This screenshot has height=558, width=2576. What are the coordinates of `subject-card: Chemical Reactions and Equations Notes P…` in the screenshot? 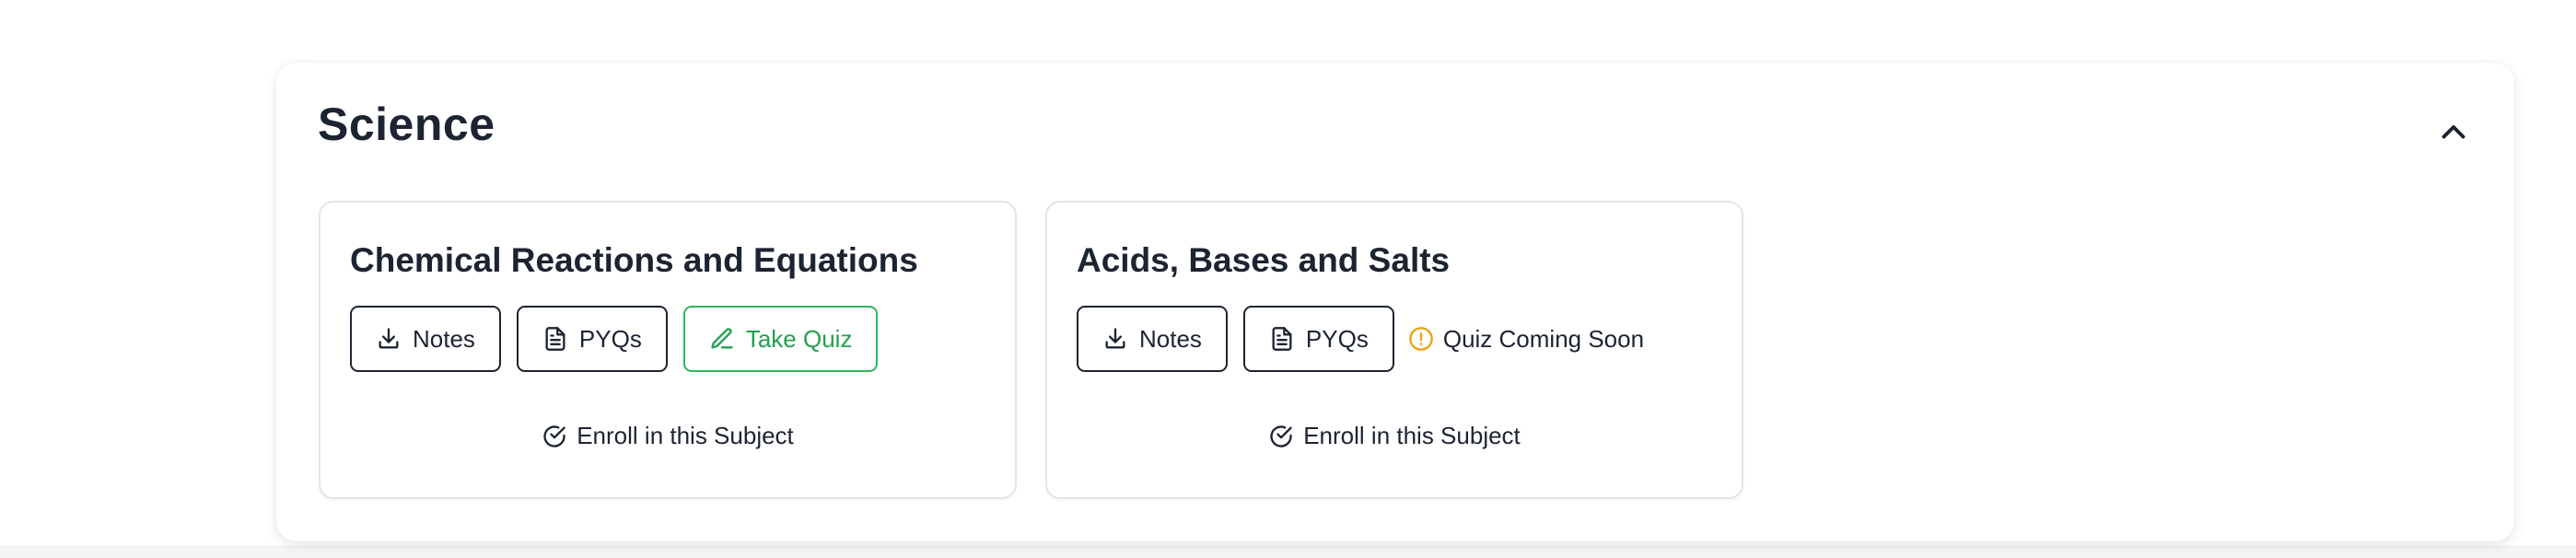 It's located at (668, 350).